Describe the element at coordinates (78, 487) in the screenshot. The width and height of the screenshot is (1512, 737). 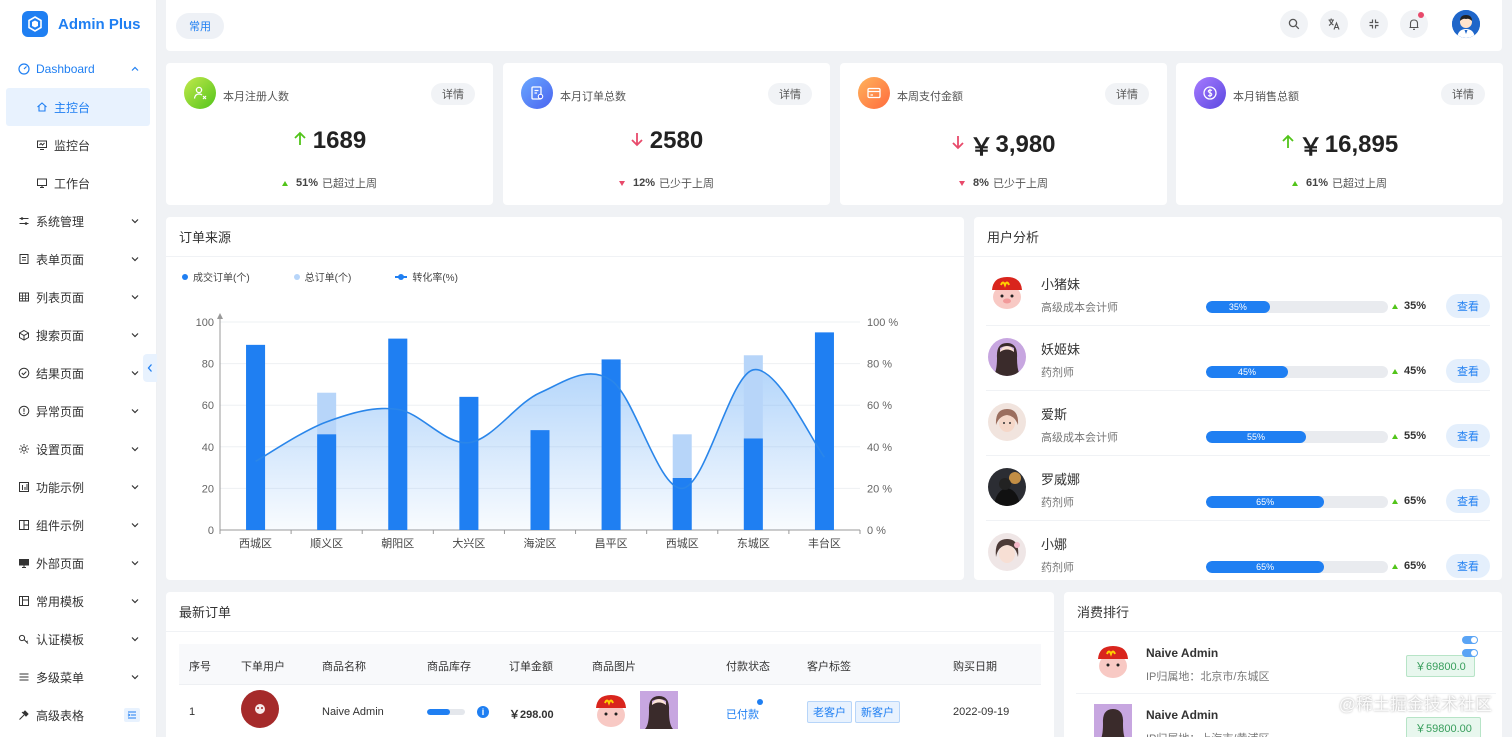
I see `sidebar-item-8: 功能示例` at that location.